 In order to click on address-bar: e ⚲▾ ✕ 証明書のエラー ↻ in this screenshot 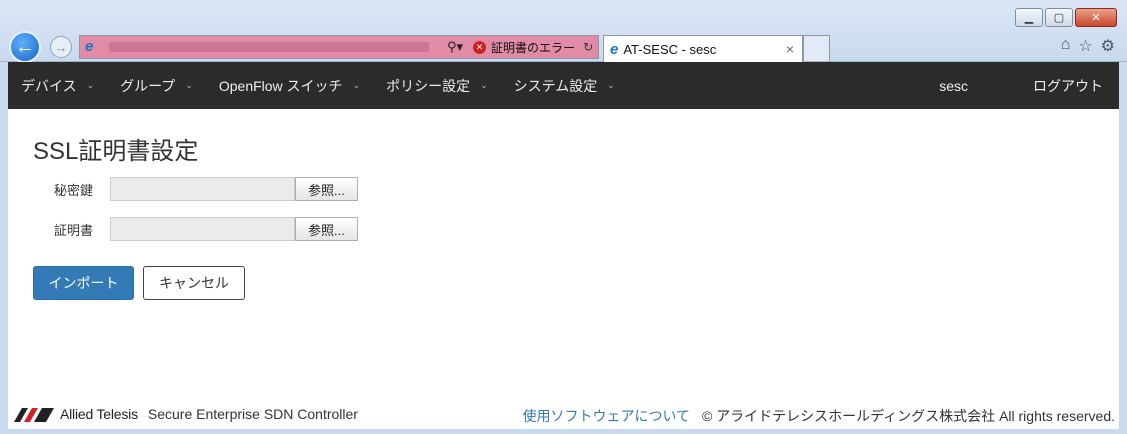, I will do `click(339, 47)`.